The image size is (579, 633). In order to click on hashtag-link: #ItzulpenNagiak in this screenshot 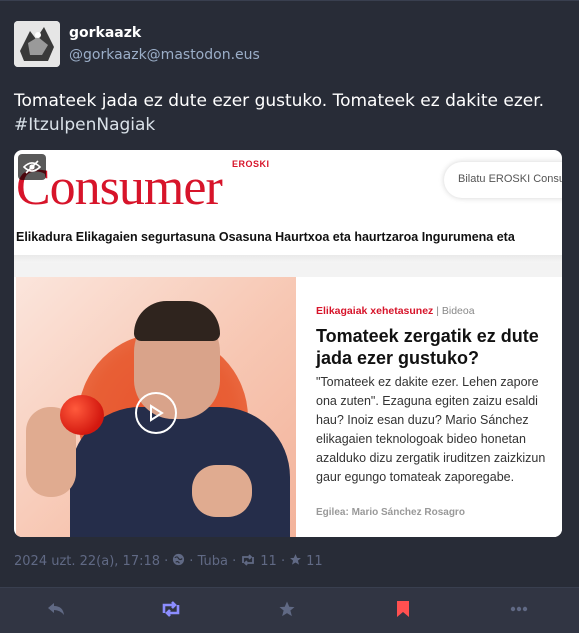, I will do `click(290, 125)`.